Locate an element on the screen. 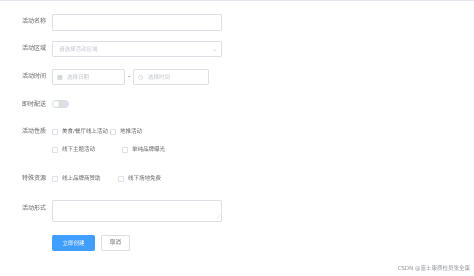 This screenshot has width=474, height=276. time-picker: ◷ 选择时间 is located at coordinates (171, 77).